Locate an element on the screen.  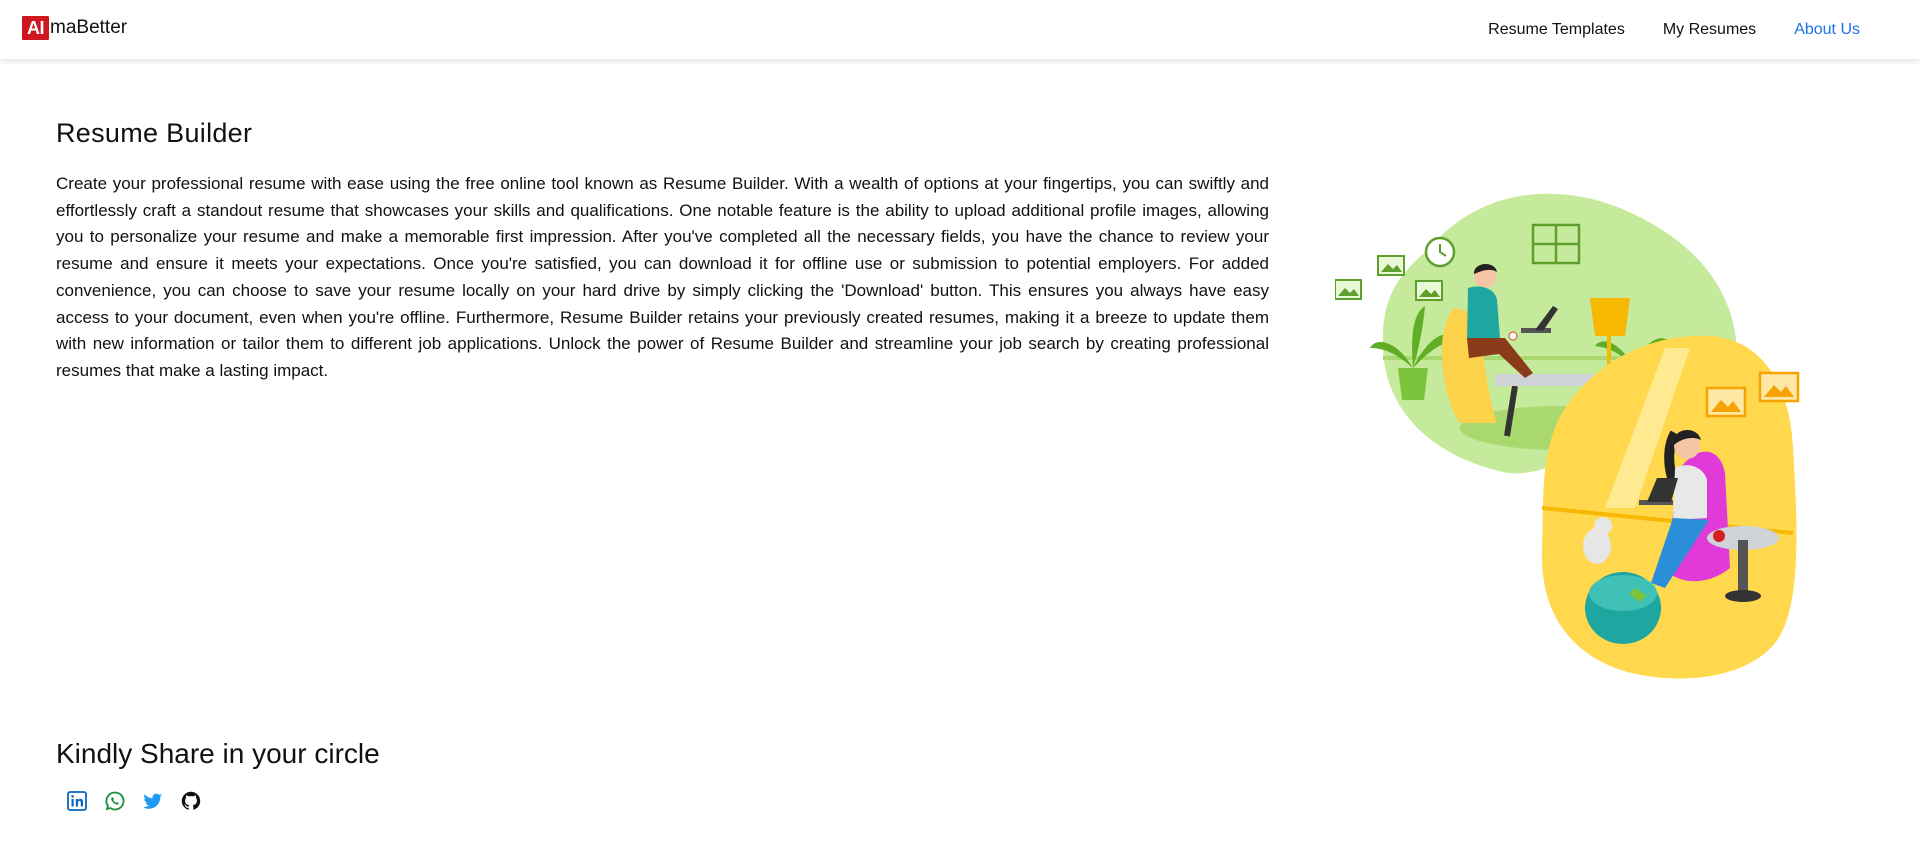
twitter-icon is located at coordinates (153, 801).